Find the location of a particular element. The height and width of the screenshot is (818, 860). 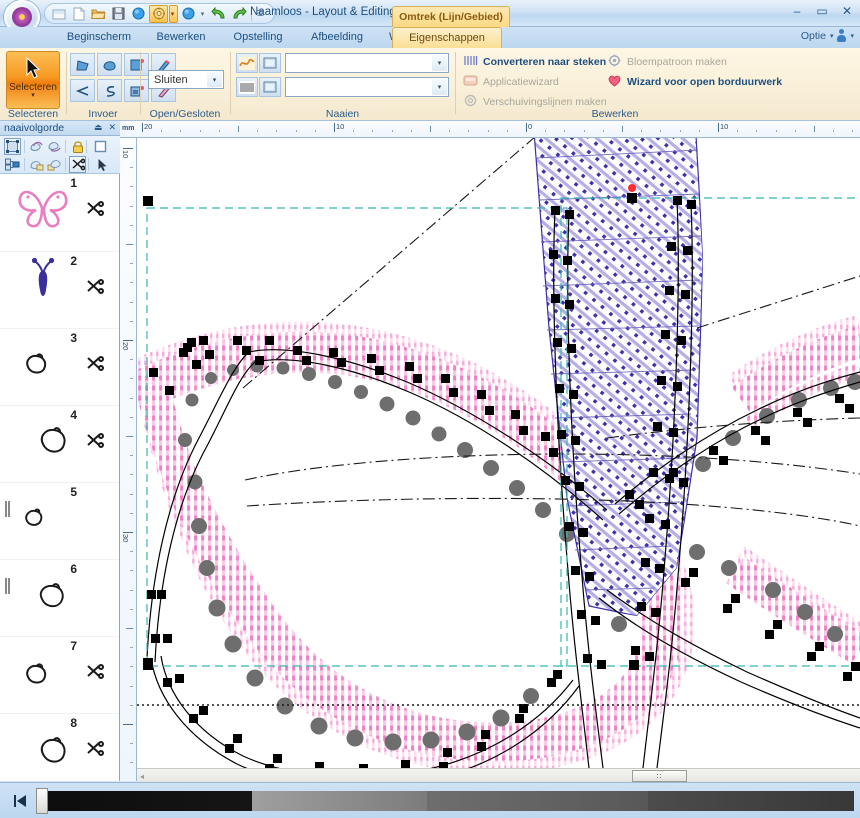

design-settings-dropdown-icon: ▾ is located at coordinates (173, 13).